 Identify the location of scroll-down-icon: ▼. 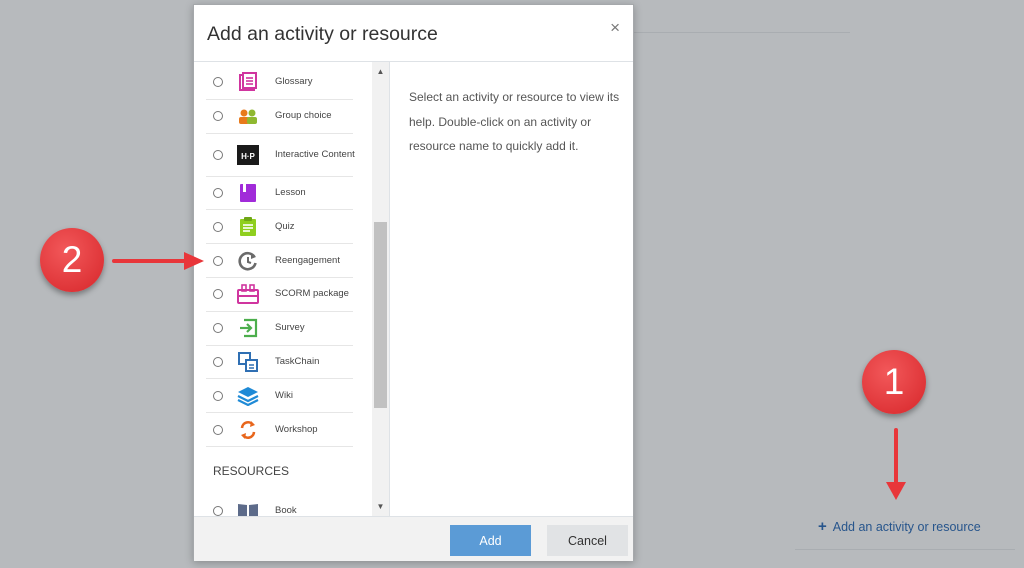
(380, 507).